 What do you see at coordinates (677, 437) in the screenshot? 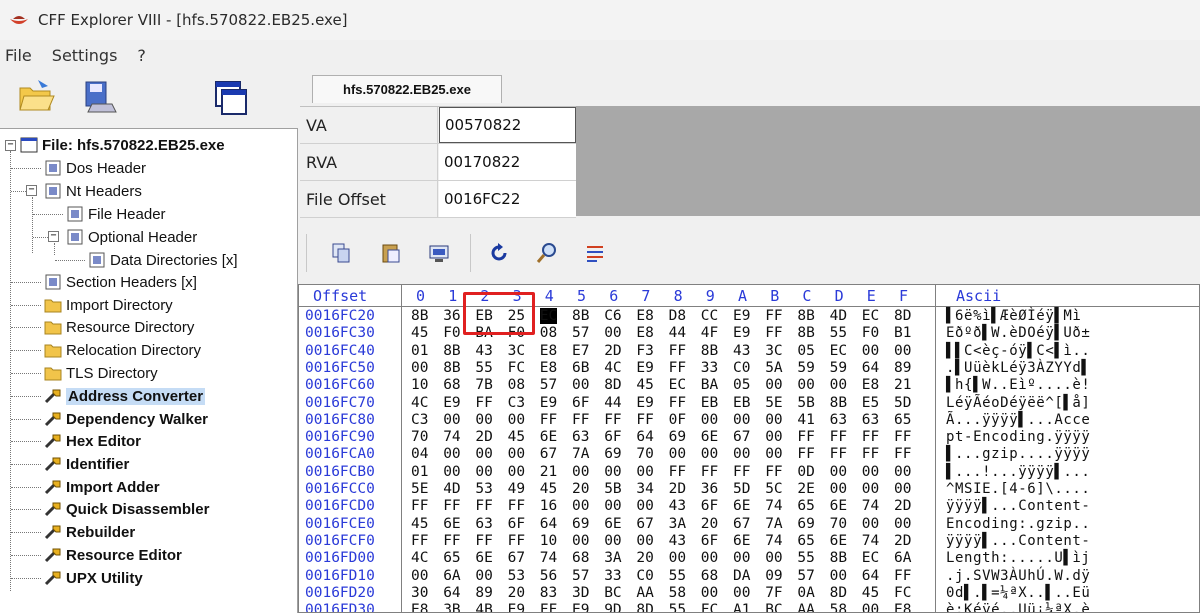
I see `hex-byte: 69` at bounding box center [677, 437].